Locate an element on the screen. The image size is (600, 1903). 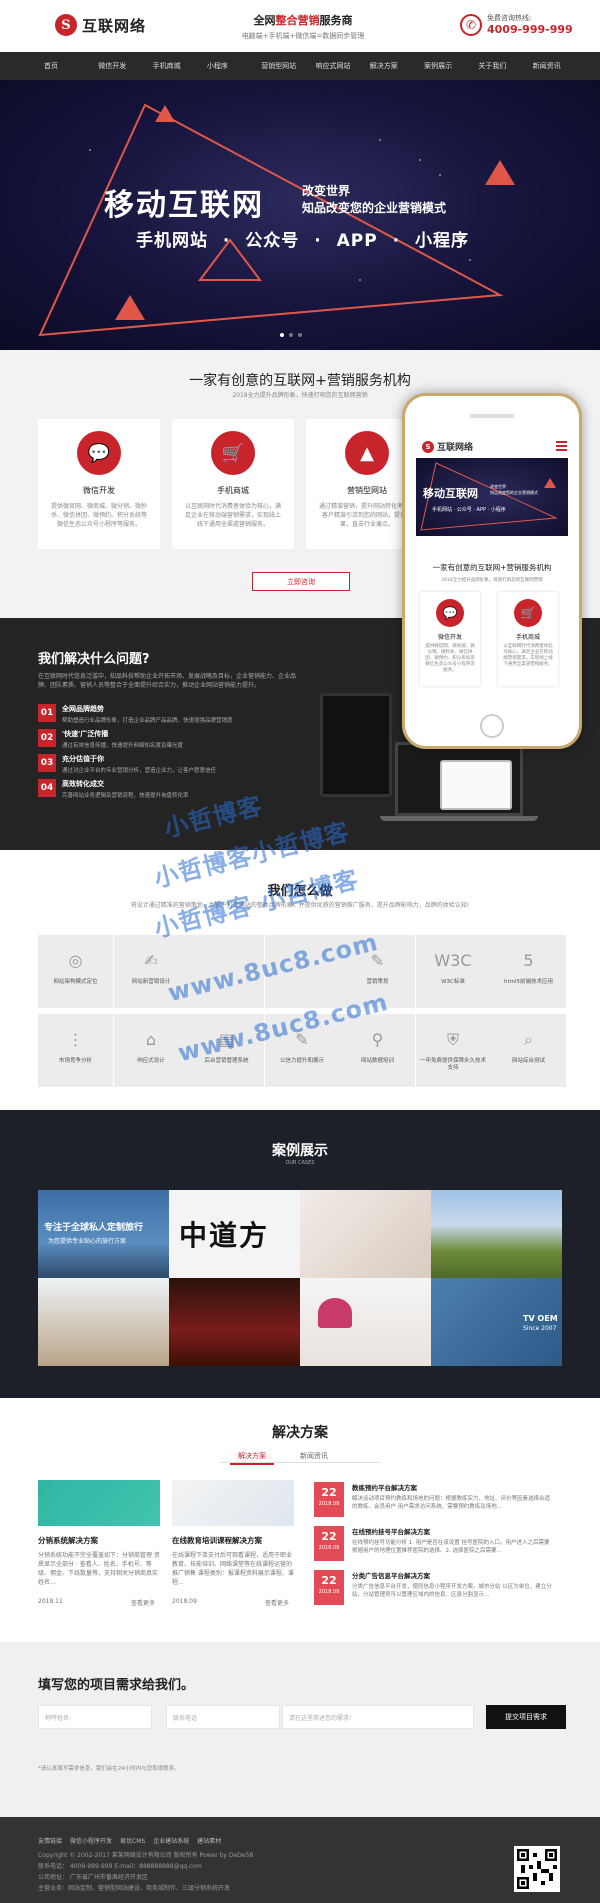
target-icon: ◎ is located at coordinates (75, 960).